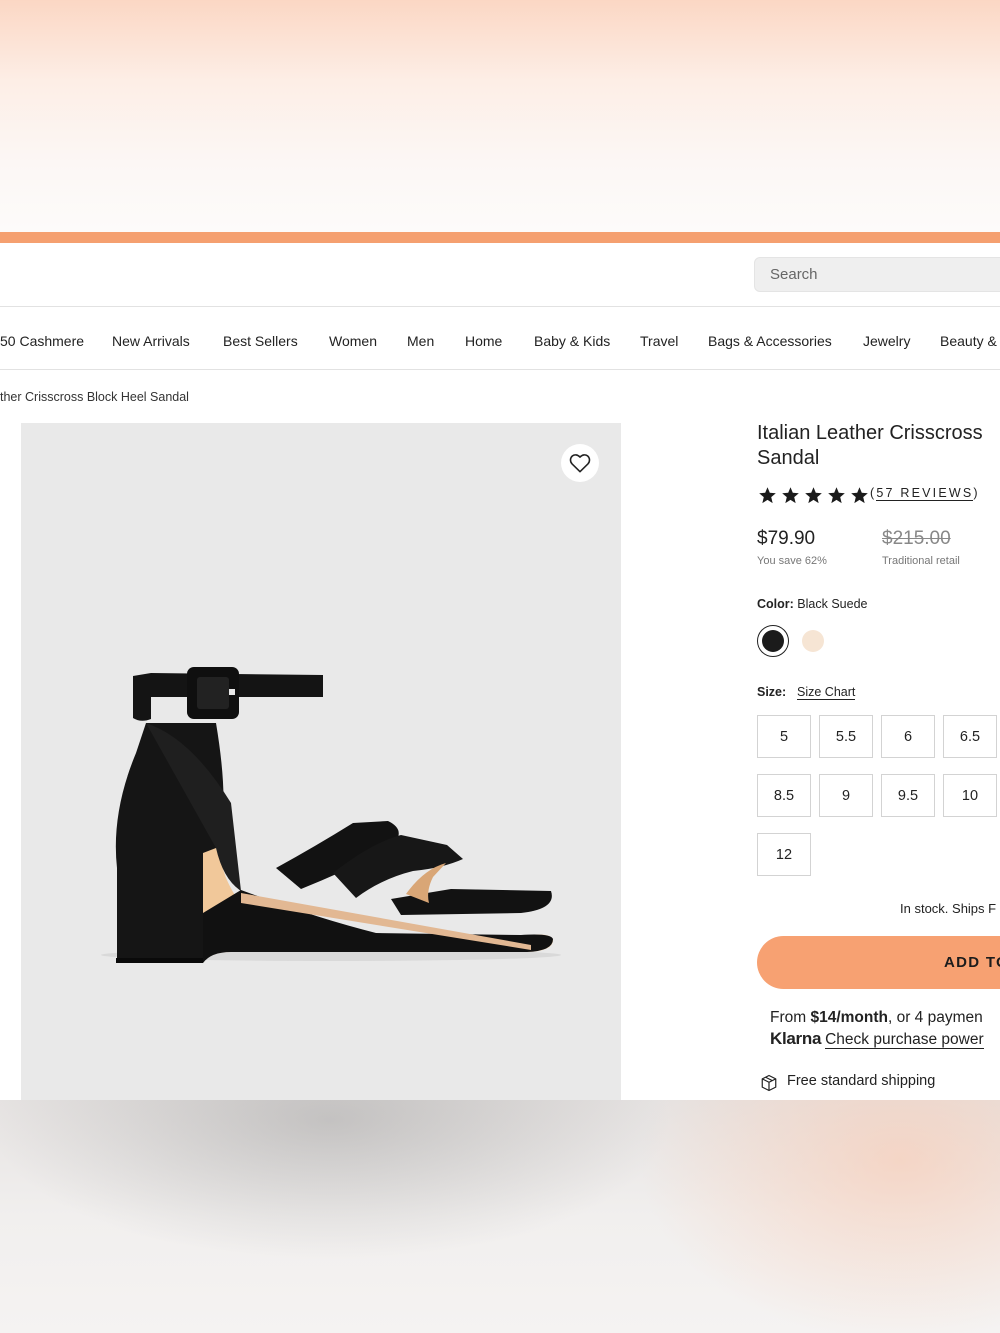 Image resolution: width=1000 pixels, height=1333 pixels. I want to click on product-title-line-2: Sandal, so click(788, 458).